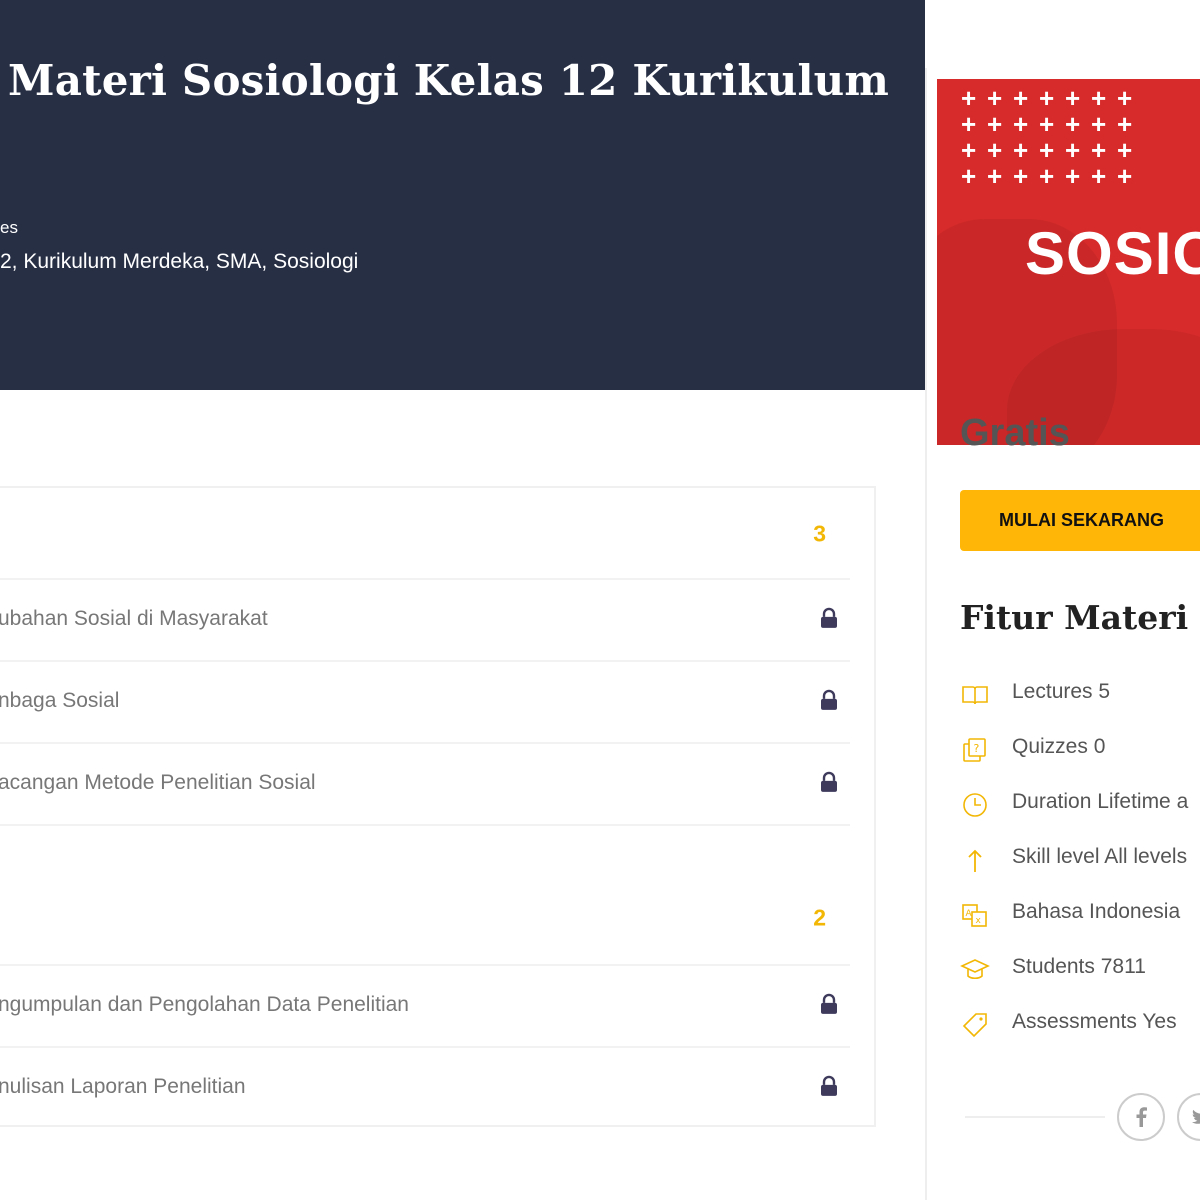 This screenshot has height=1200, width=1200. What do you see at coordinates (179, 262) in the screenshot?
I see `course-categories: 2, Kurikulum Merdeka, SMA, Sosiologi` at bounding box center [179, 262].